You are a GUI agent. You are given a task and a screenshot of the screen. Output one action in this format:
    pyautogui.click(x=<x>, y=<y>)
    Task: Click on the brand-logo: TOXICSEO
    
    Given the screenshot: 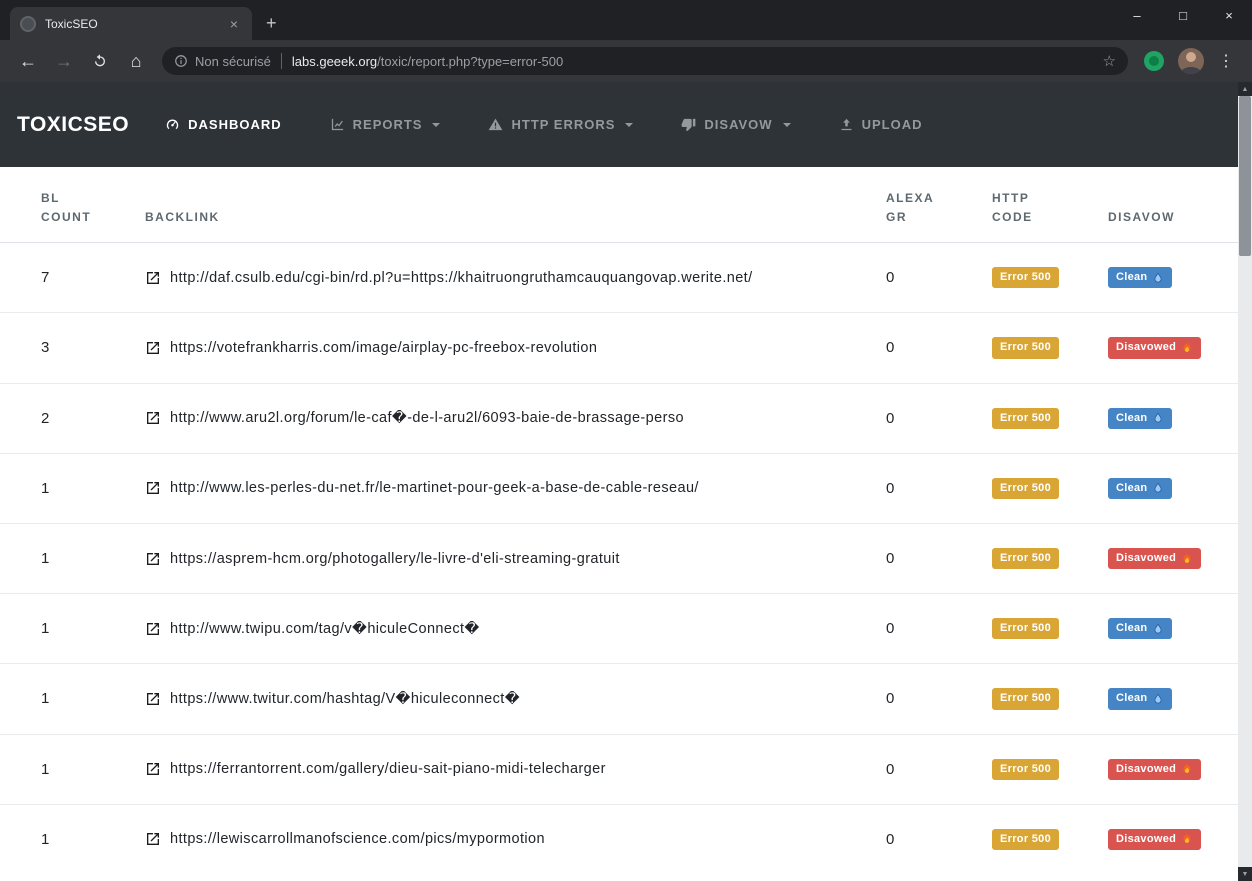 What is the action you would take?
    pyautogui.click(x=73, y=125)
    